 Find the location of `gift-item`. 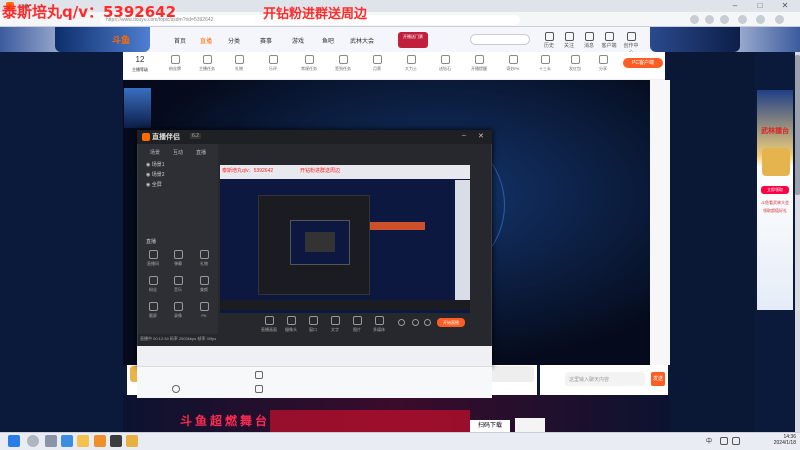

gift-item is located at coordinates (511, 374).